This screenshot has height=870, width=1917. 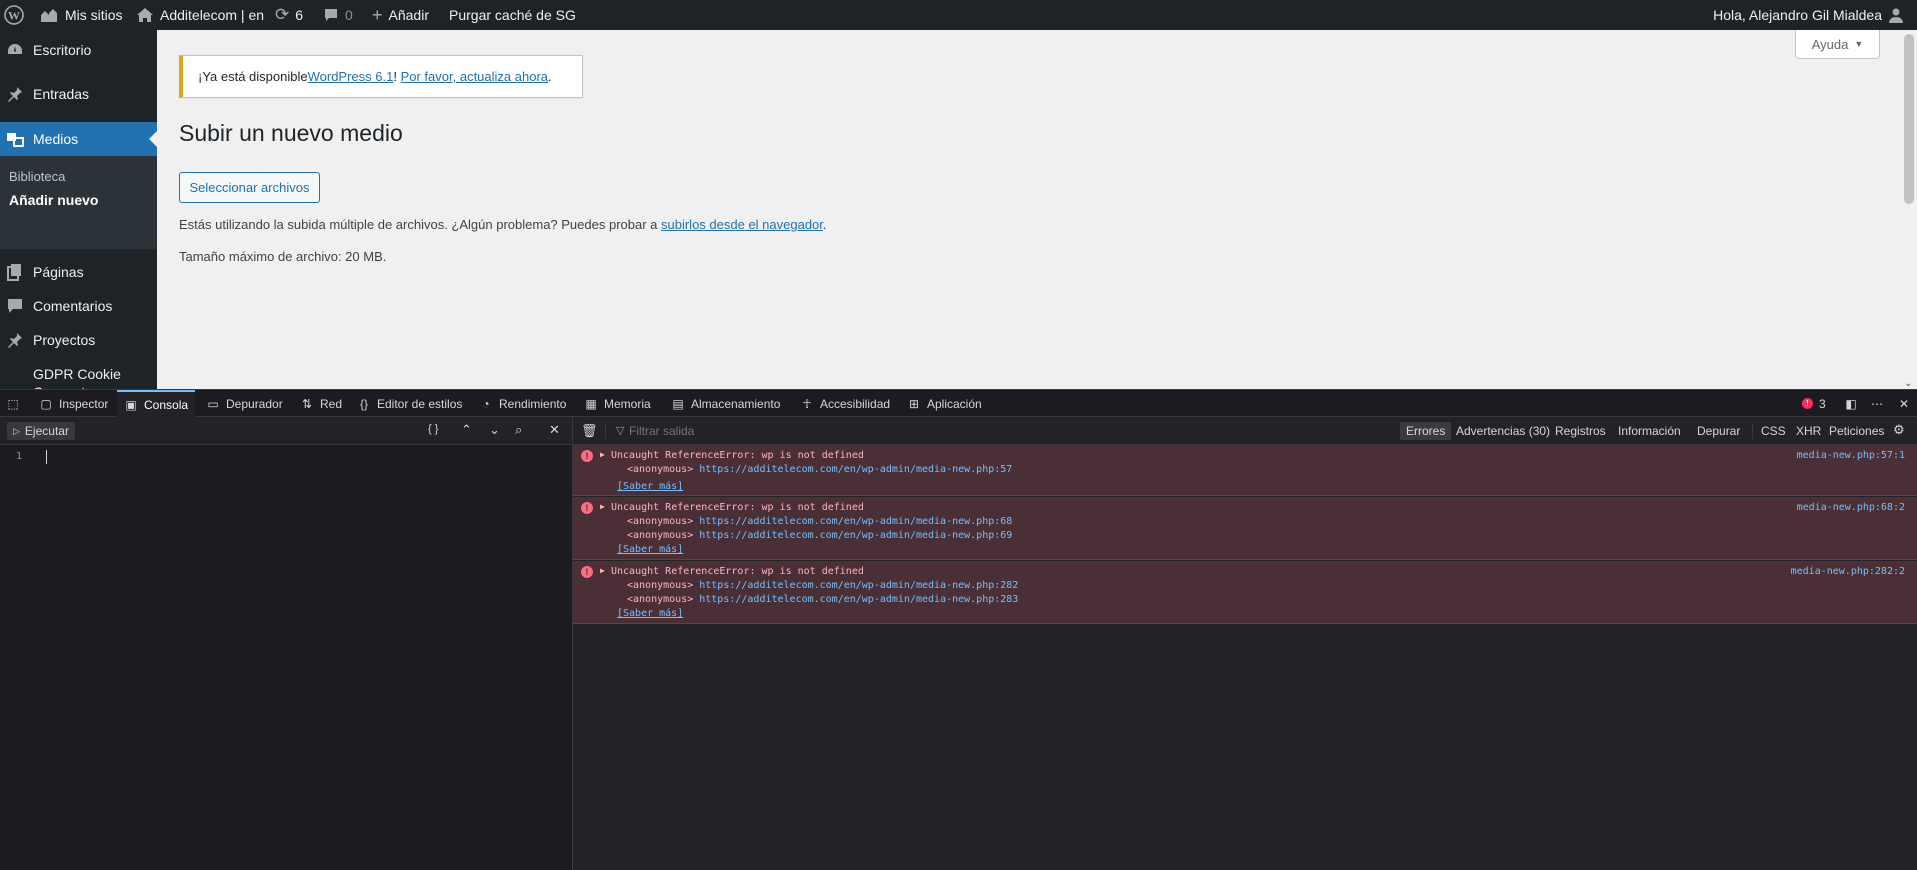 I want to click on new-content-menu: + Añadir, so click(x=400, y=15).